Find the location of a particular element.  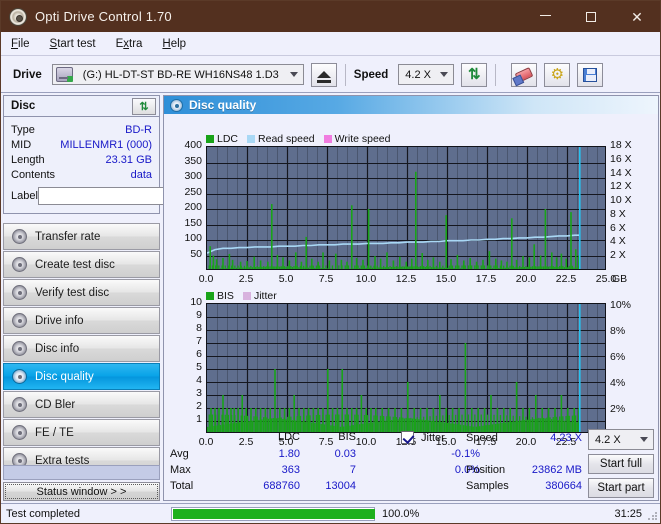

x-tick: 2.5 is located at coordinates (246, 279).